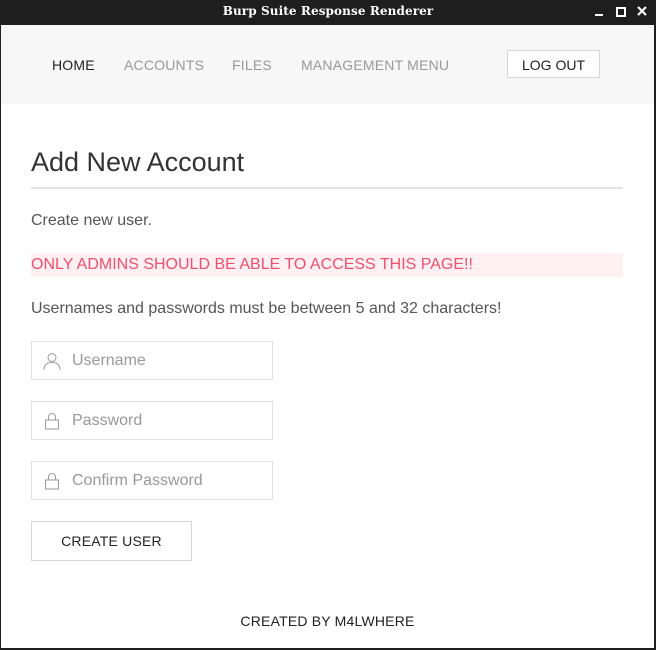 The height and width of the screenshot is (650, 656). Describe the element at coordinates (73, 65) in the screenshot. I see `nav-home: HOME` at that location.